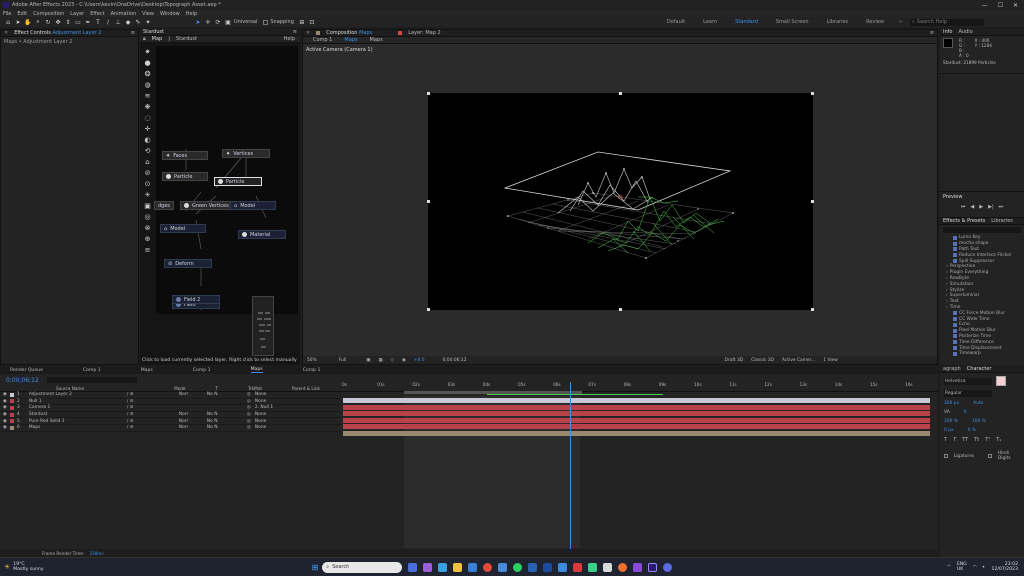 The width and height of the screenshot is (1024, 576). What do you see at coordinates (991, 207) in the screenshot?
I see `next-frame-icon: ▶|` at bounding box center [991, 207].